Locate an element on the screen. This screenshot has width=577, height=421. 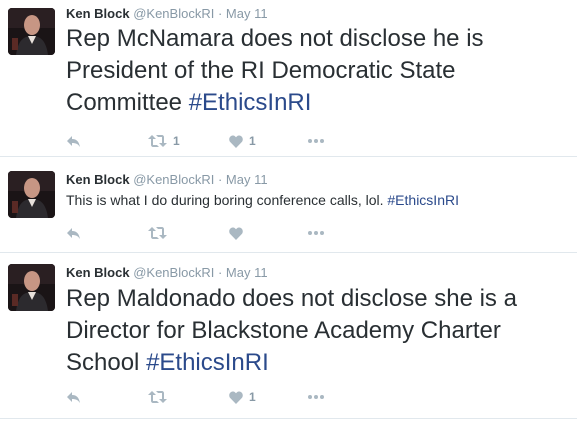
tweet-actions: 1 is located at coordinates (216, 397).